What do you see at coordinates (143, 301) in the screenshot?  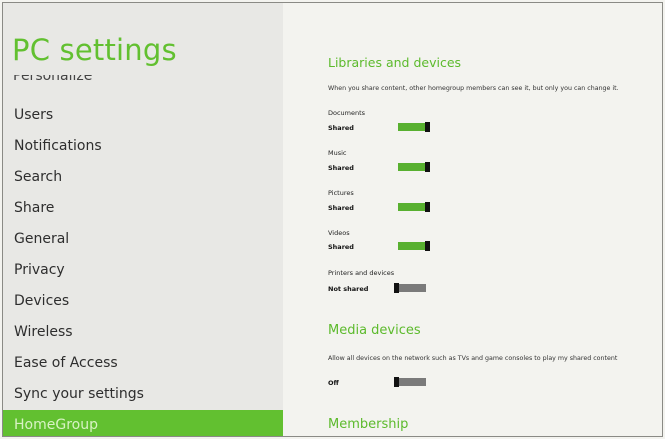 I see `sidebar-item-devices: Devices` at bounding box center [143, 301].